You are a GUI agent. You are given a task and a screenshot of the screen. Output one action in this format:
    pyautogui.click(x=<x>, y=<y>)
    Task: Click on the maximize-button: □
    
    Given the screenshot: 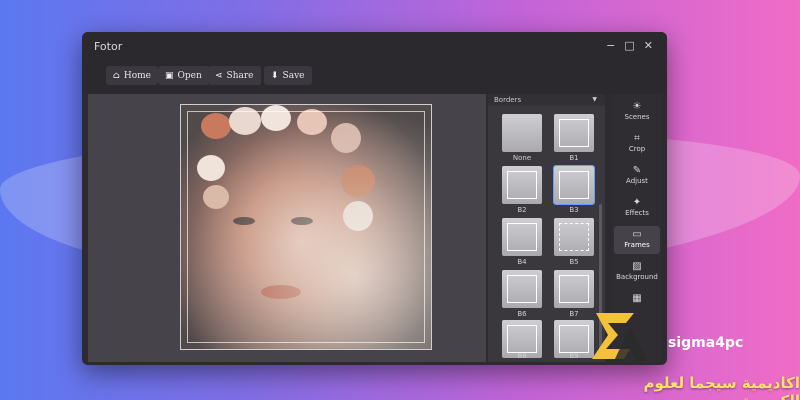 What is the action you would take?
    pyautogui.click(x=629, y=45)
    